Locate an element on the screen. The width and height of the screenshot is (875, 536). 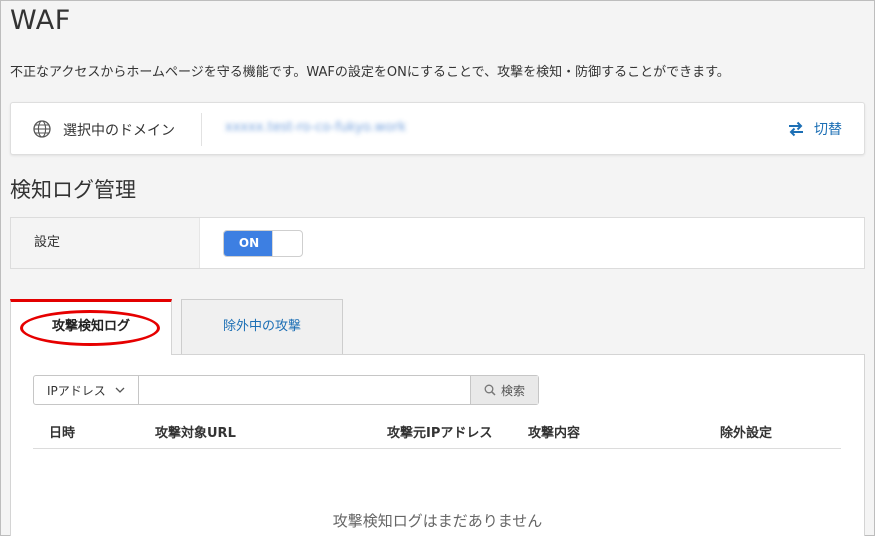
empty-message: 攻撃検知ログはまだありません is located at coordinates (437, 521).